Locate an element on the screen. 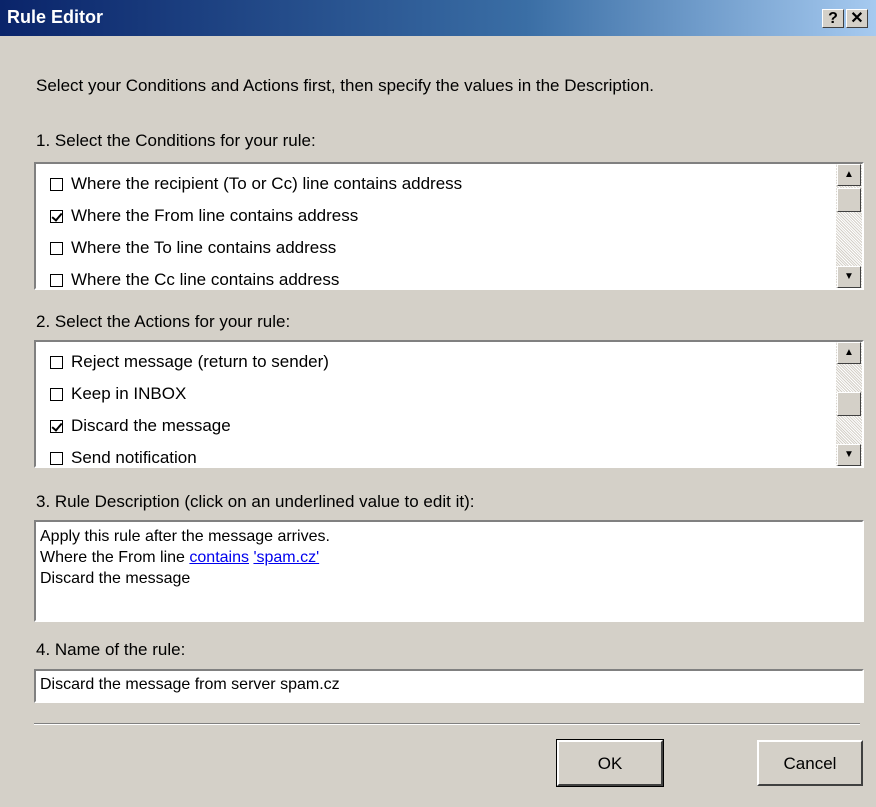  action-item: Discard the message is located at coordinates (140, 426).